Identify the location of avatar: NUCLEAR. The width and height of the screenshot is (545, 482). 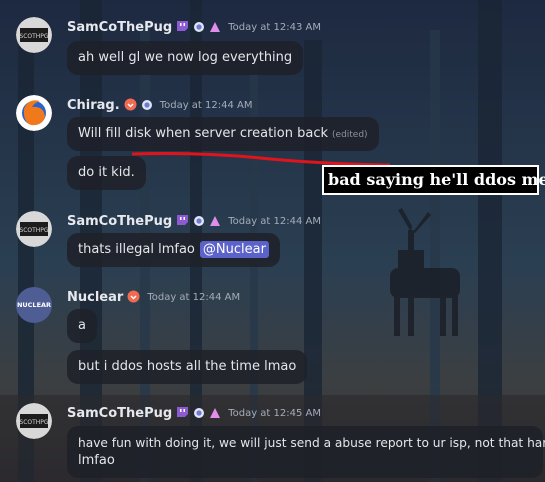
(34, 305).